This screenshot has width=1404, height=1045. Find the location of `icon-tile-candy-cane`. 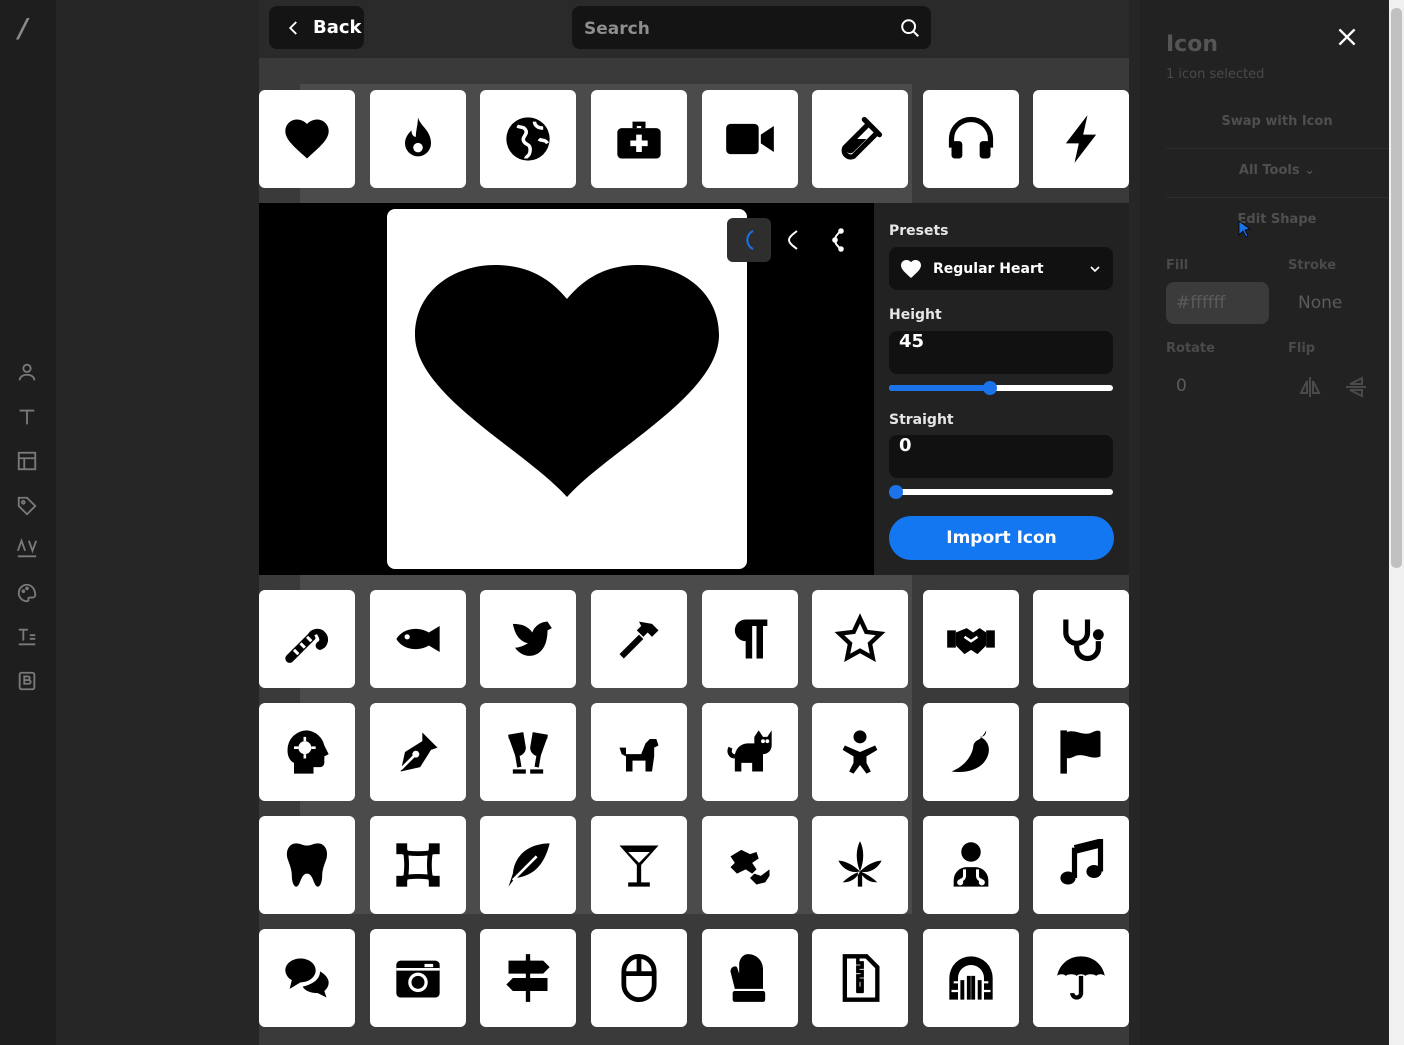

icon-tile-candy-cane is located at coordinates (307, 639).